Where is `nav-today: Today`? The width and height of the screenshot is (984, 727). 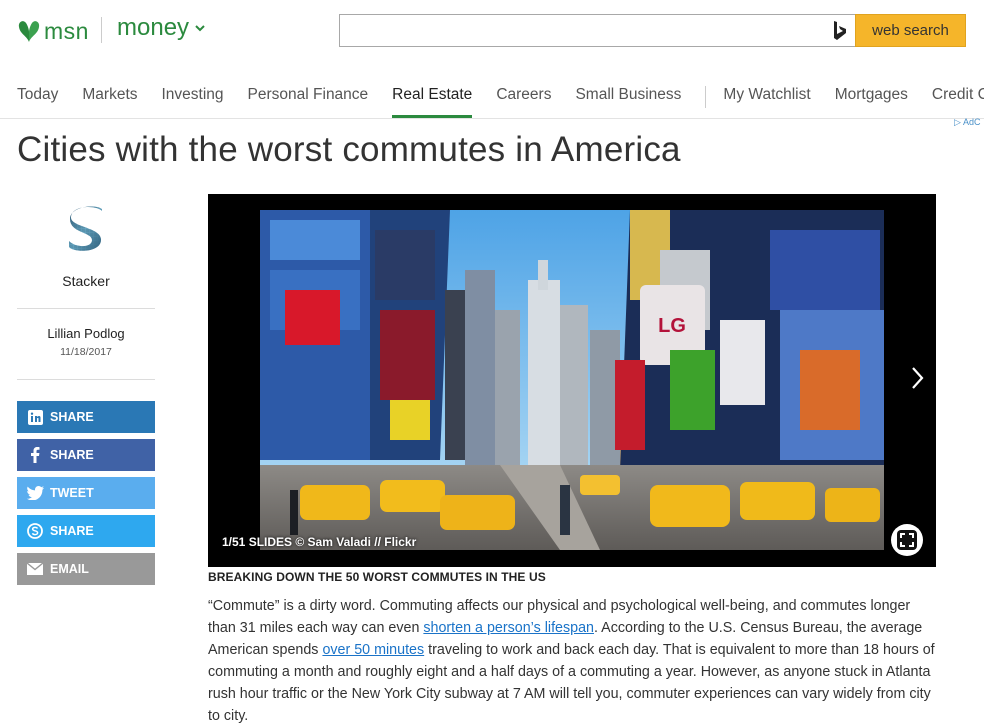
nav-today: Today is located at coordinates (37, 102).